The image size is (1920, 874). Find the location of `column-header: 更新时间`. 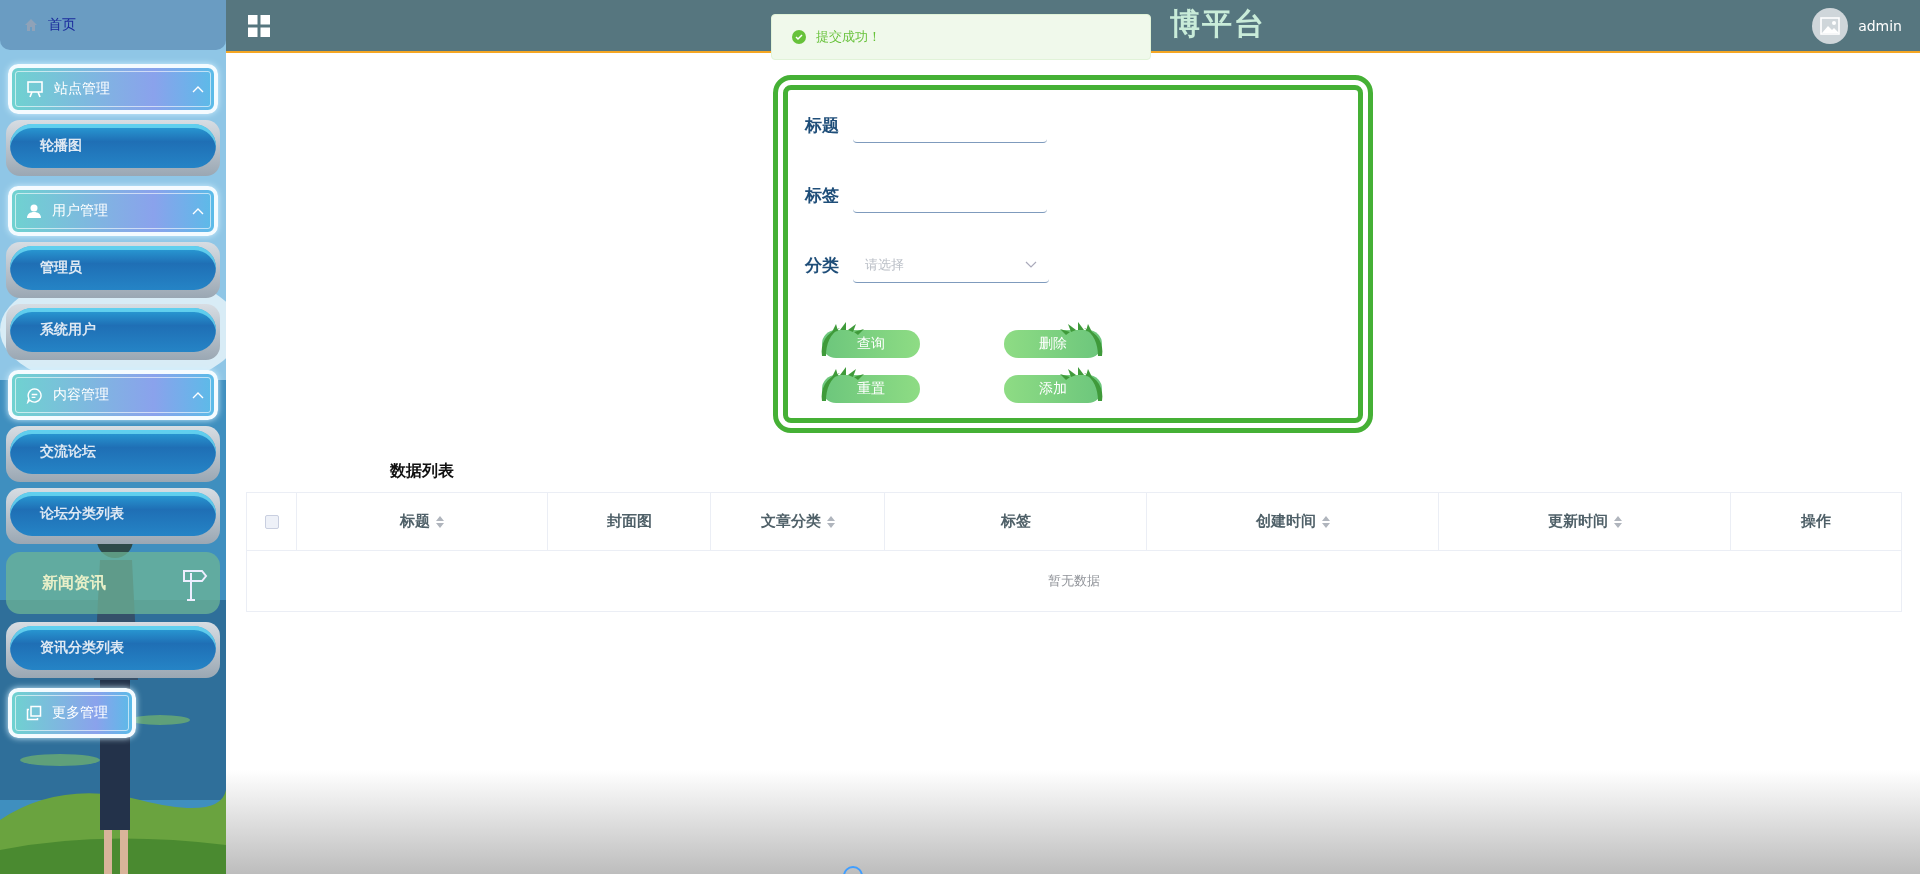

column-header: 更新时间 is located at coordinates (1577, 521).